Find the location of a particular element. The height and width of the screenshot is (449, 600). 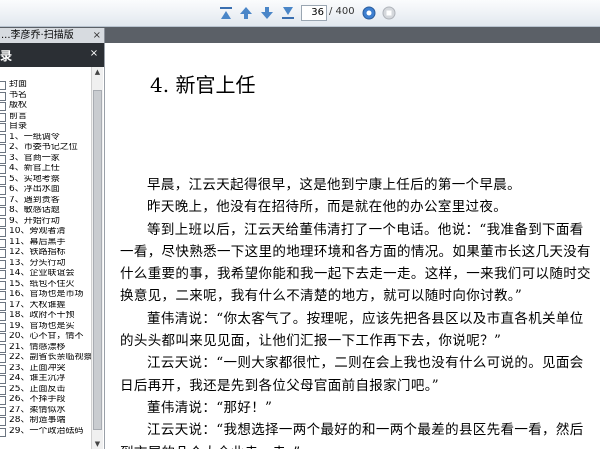

toc-item-label: 11、幕后黑手 is located at coordinates (37, 242).